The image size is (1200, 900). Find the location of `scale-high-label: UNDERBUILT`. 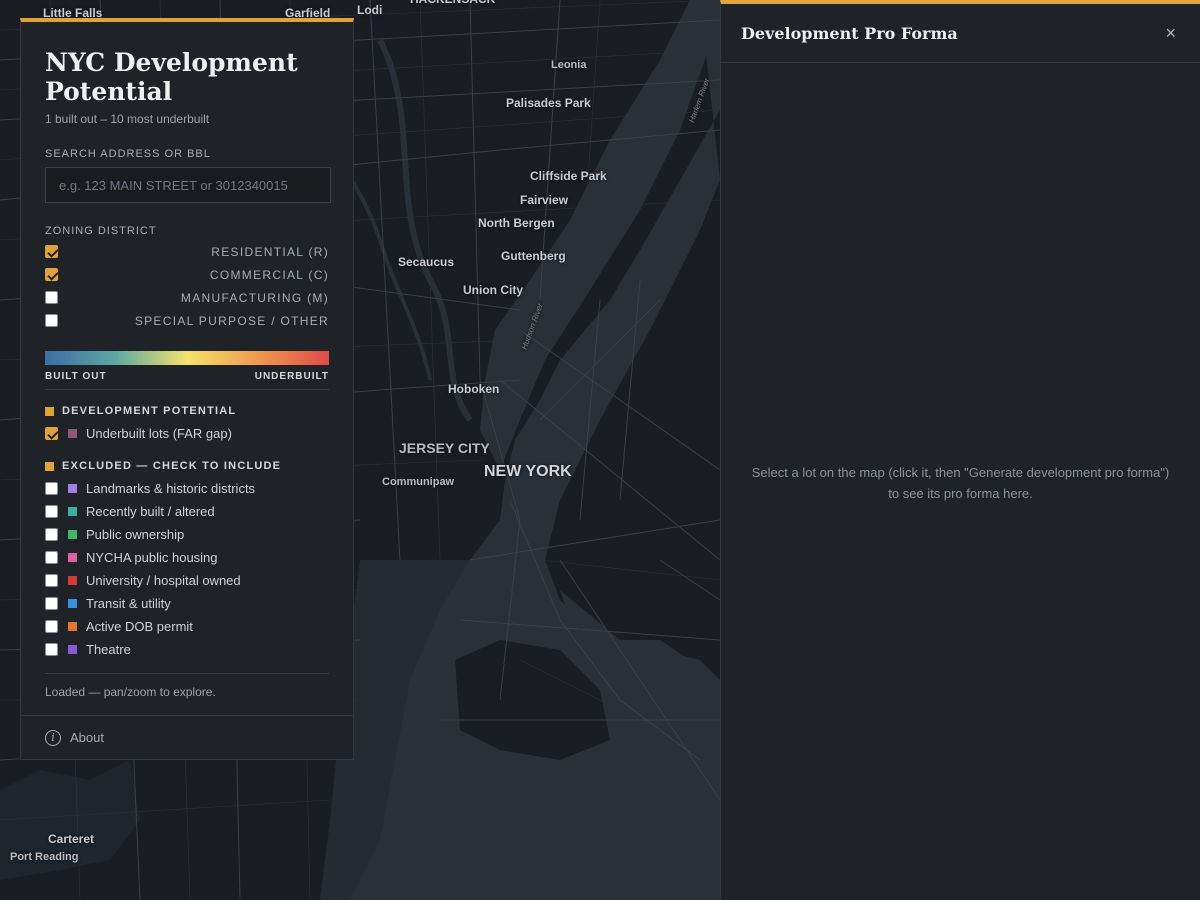

scale-high-label: UNDERBUILT is located at coordinates (291, 376).